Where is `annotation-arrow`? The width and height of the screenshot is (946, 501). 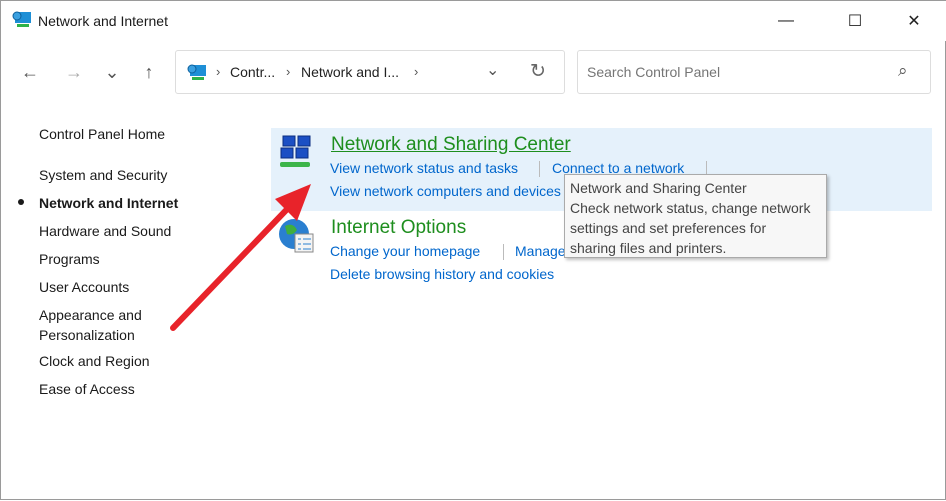 annotation-arrow is located at coordinates (240, 257).